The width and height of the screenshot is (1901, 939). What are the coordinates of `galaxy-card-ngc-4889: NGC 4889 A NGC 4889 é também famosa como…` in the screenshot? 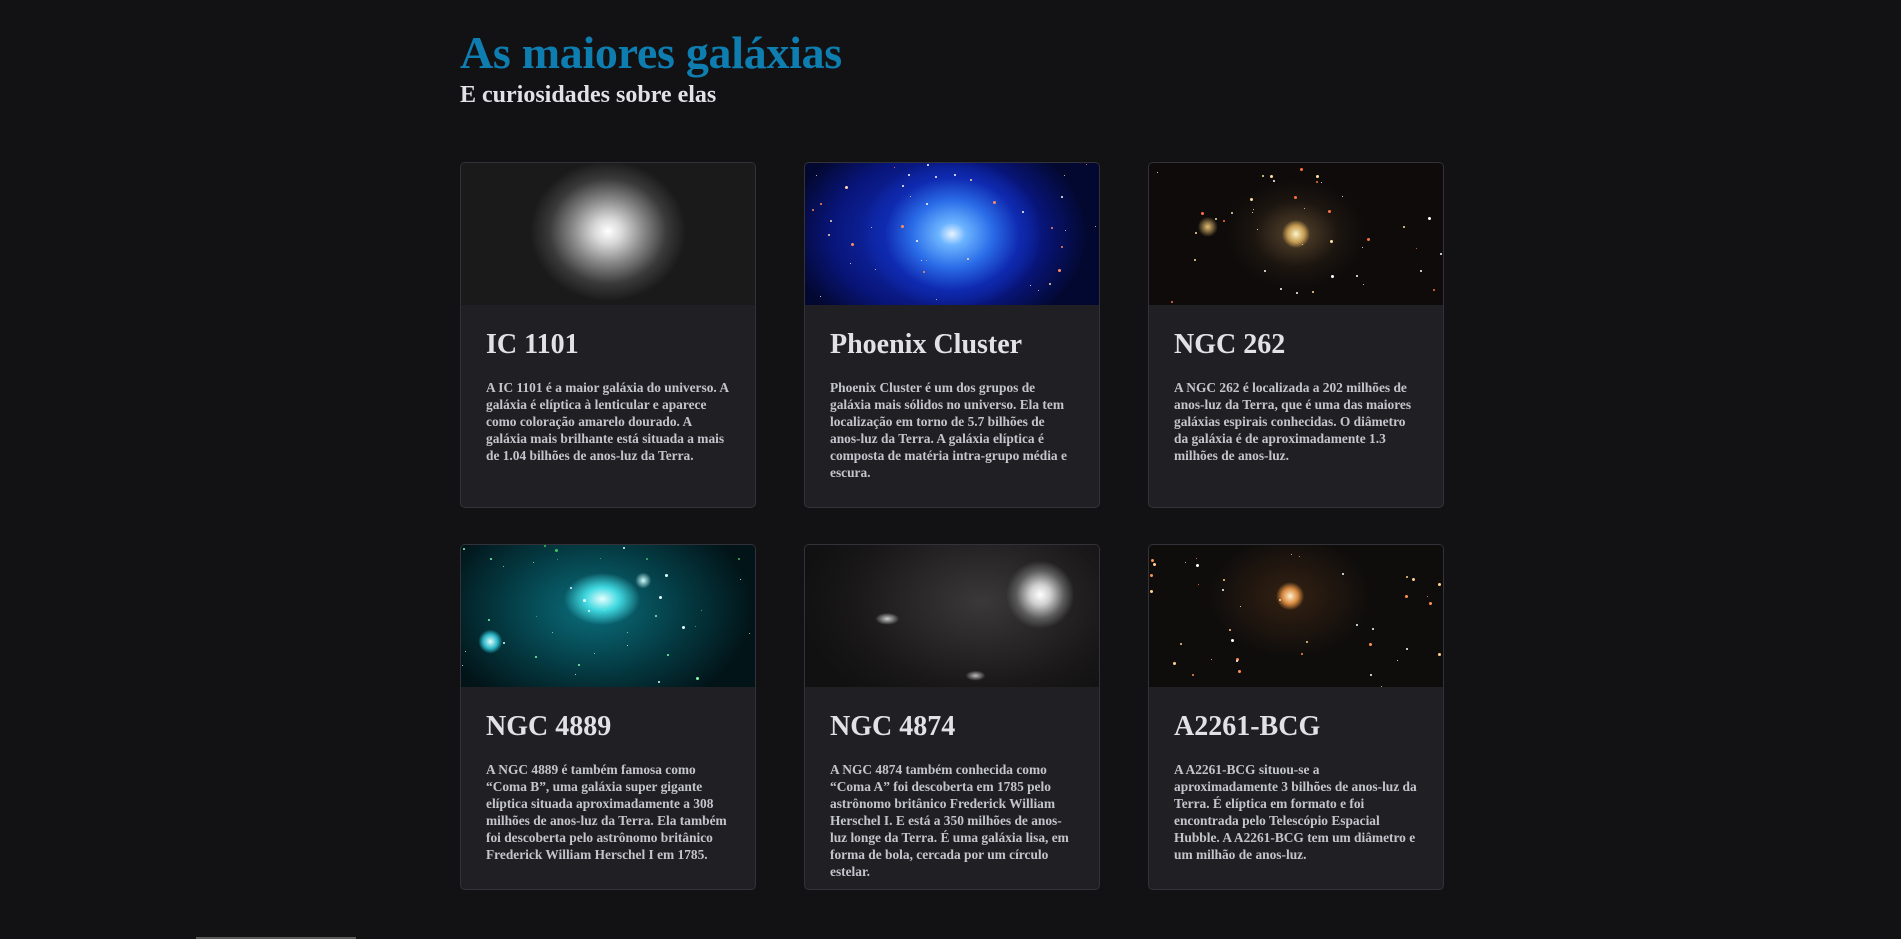 It's located at (608, 717).